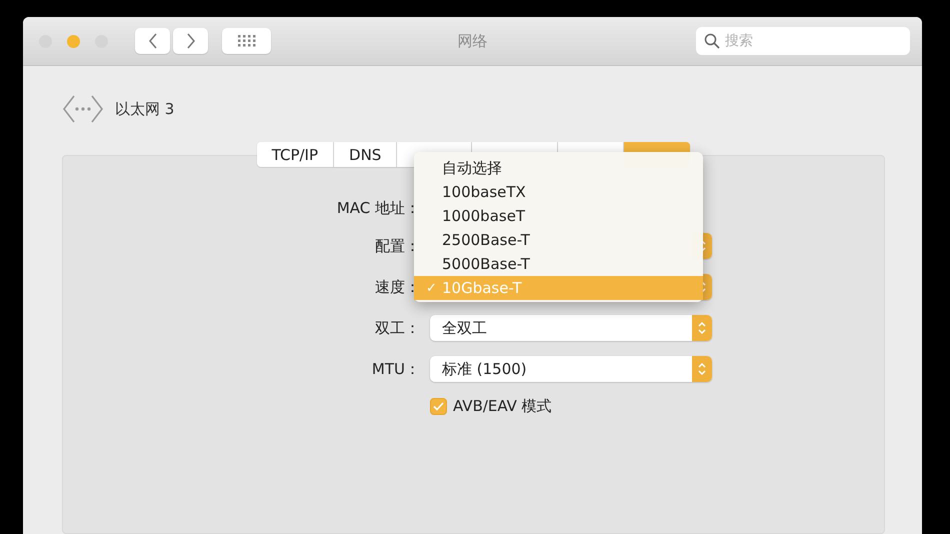  I want to click on field-label: MAC 地址：, so click(378, 208).